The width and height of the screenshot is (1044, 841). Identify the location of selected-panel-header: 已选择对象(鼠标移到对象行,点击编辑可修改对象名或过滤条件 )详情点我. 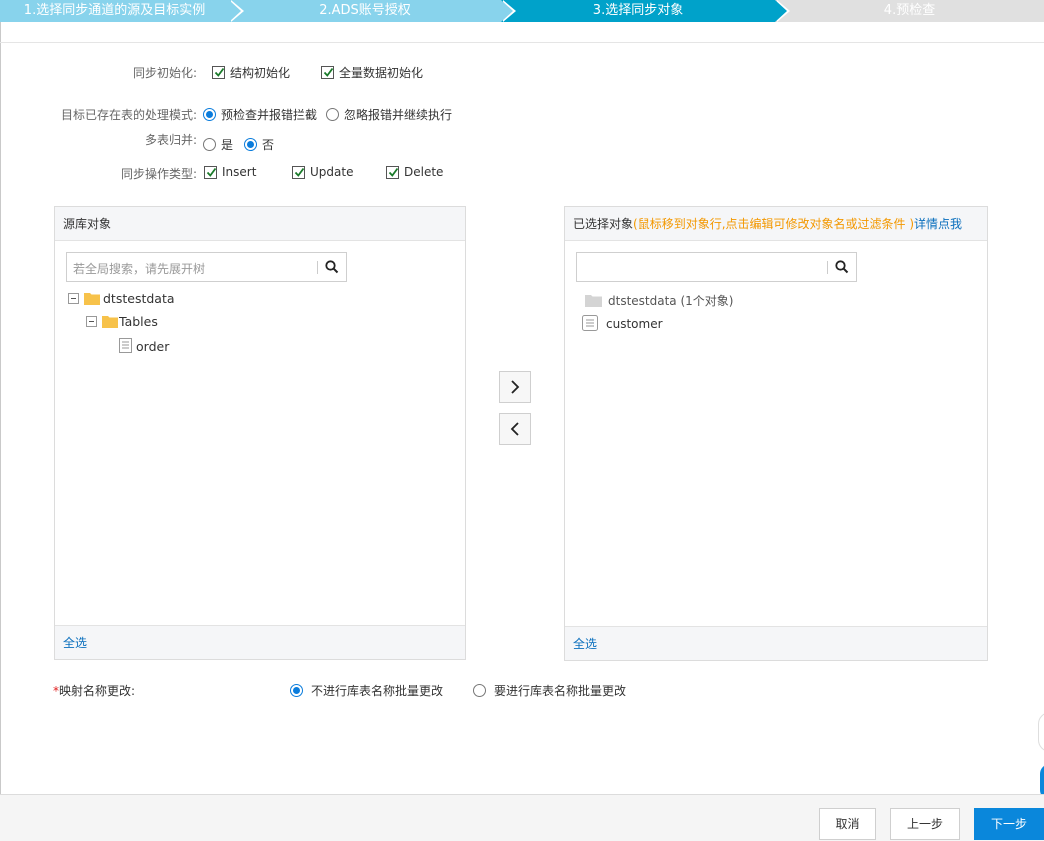
(776, 224).